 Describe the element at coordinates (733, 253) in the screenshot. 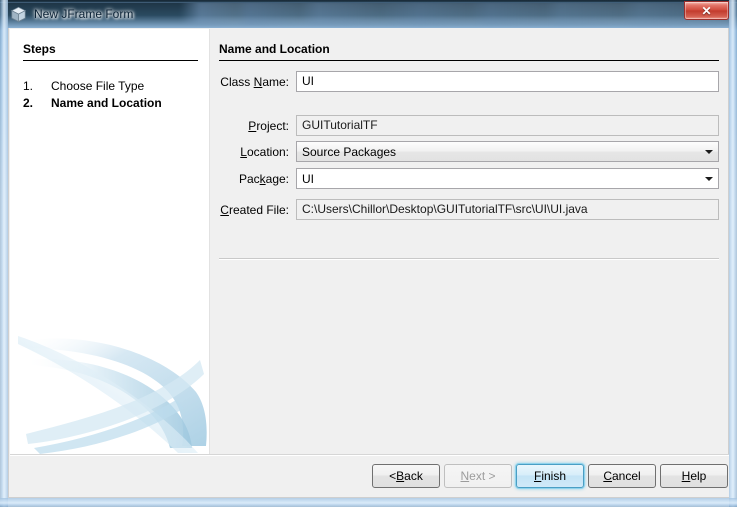

I see `window-border-right` at that location.